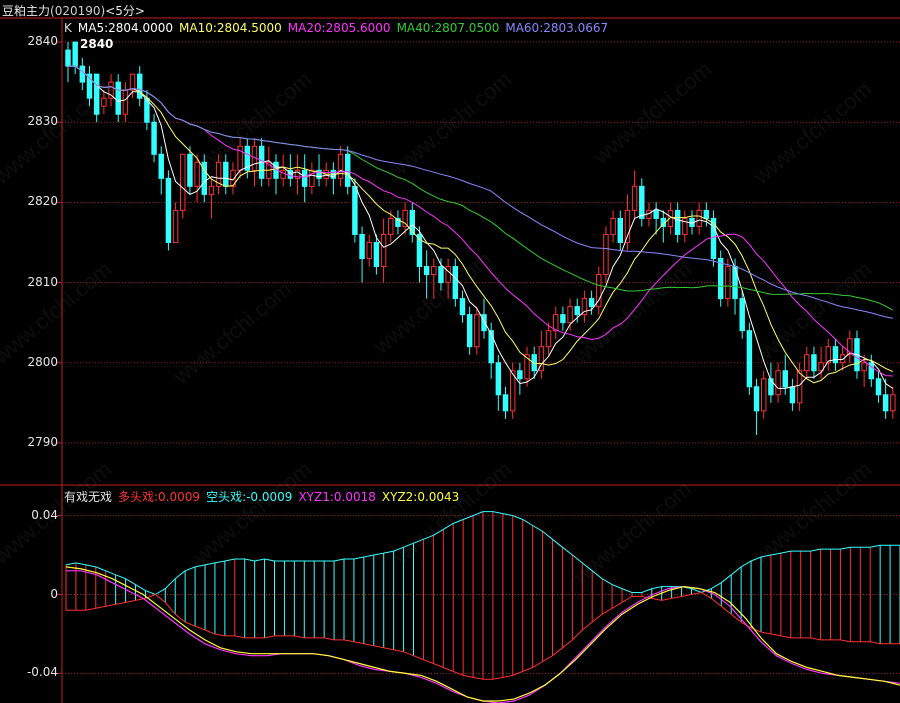 The height and width of the screenshot is (703, 900). What do you see at coordinates (97, 44) in the screenshot?
I see `high-price-label: 2840` at bounding box center [97, 44].